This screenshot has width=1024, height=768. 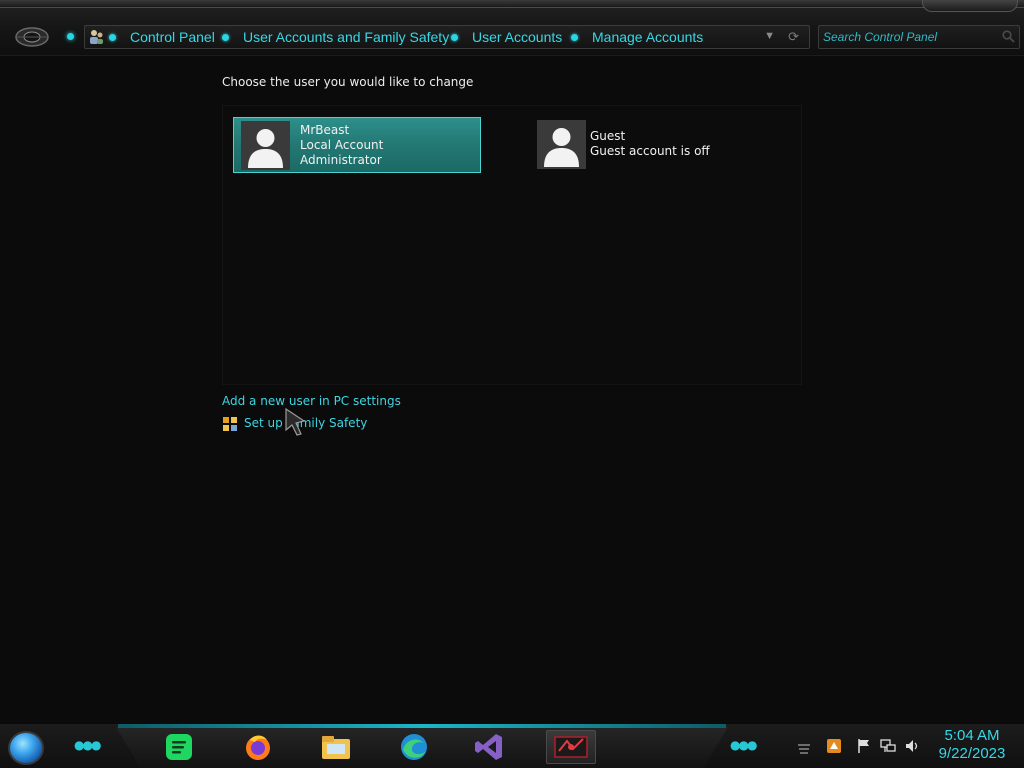 What do you see at coordinates (172, 37) in the screenshot?
I see `breadcrumb-control-panel: Control Panel` at bounding box center [172, 37].